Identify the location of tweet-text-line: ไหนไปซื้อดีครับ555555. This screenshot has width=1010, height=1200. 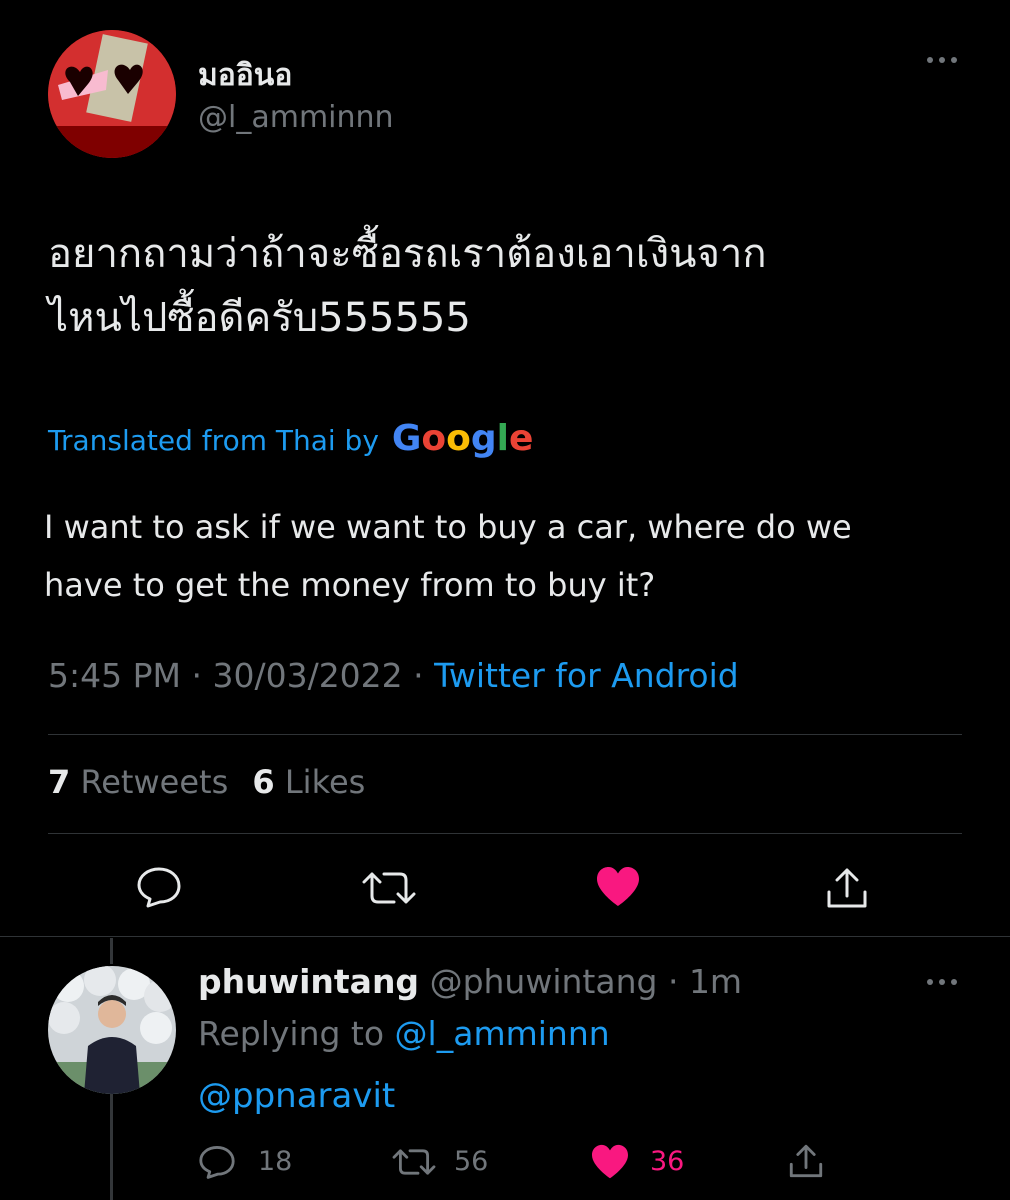
(259, 318).